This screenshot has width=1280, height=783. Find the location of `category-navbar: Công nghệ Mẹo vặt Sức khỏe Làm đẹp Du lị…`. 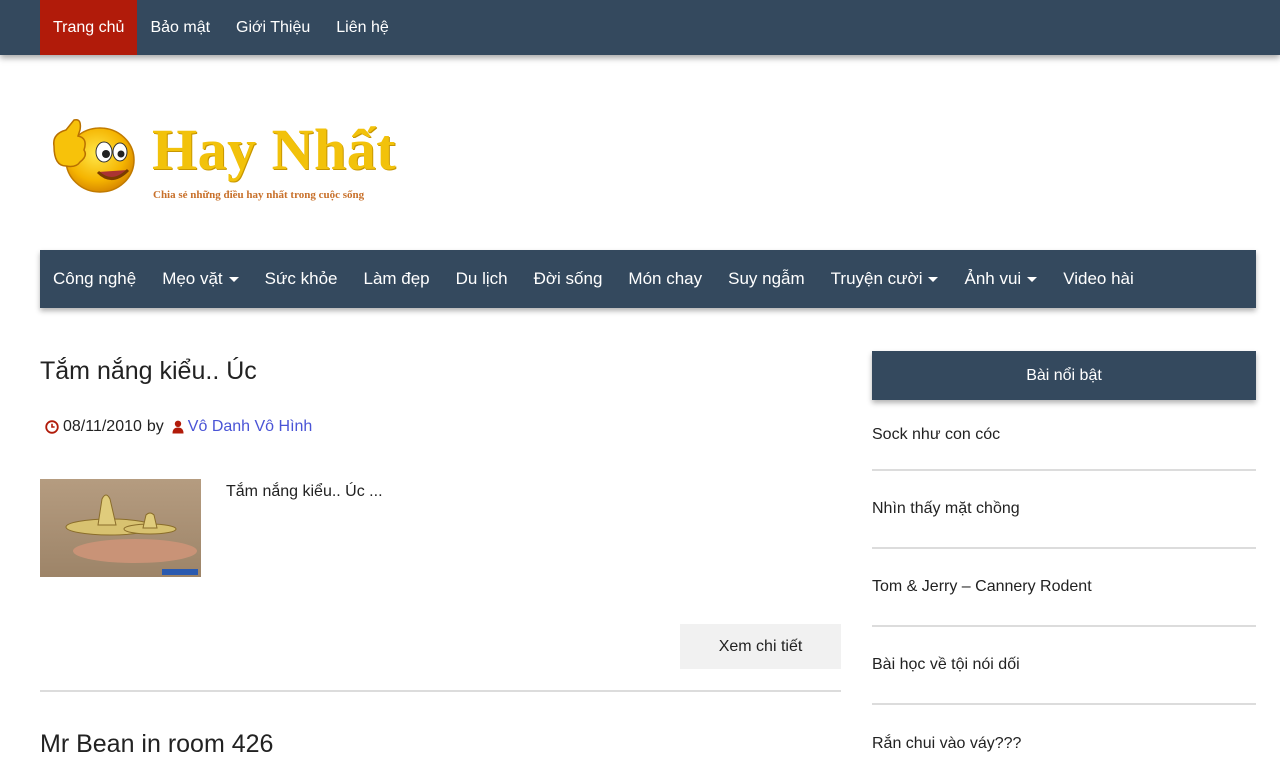

category-navbar: Công nghệ Mẹo vặt Sức khỏe Làm đẹp Du lị… is located at coordinates (648, 279).